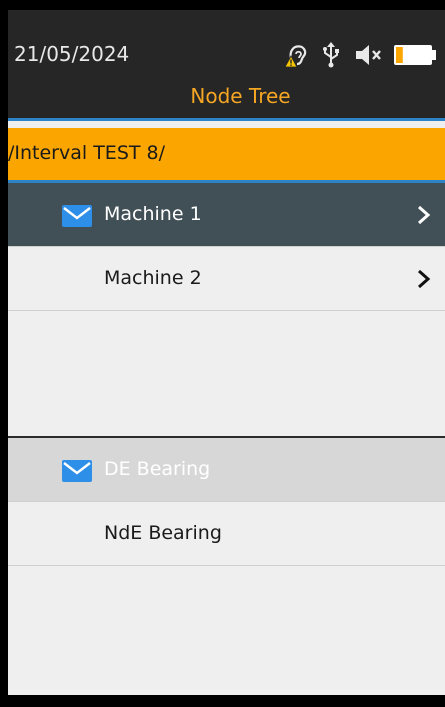  What do you see at coordinates (153, 278) in the screenshot?
I see `machine-label: Machine 2` at bounding box center [153, 278].